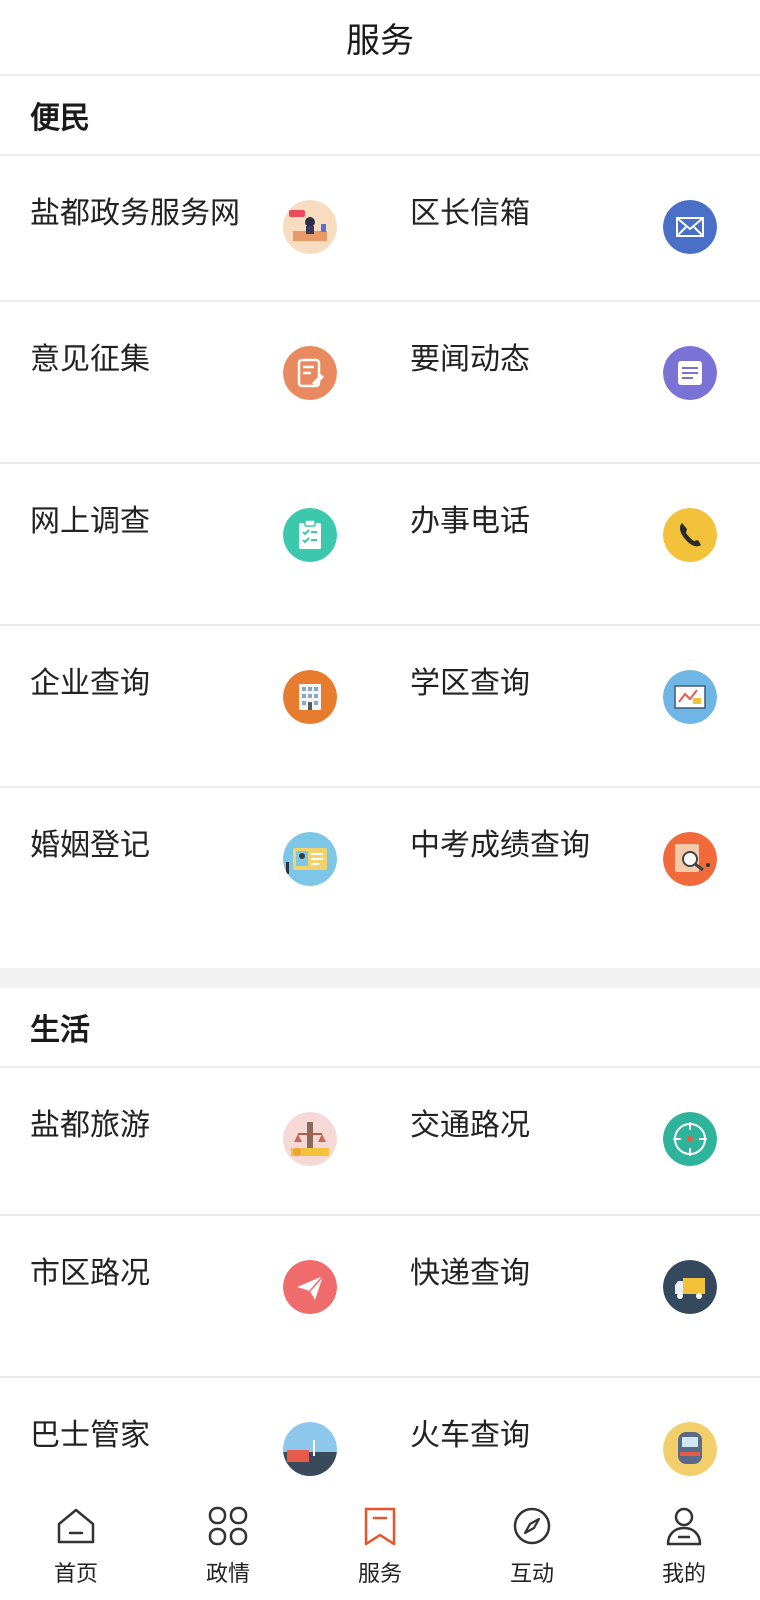  Describe the element at coordinates (470, 1273) in the screenshot. I see `service-label: 快递查询` at that location.